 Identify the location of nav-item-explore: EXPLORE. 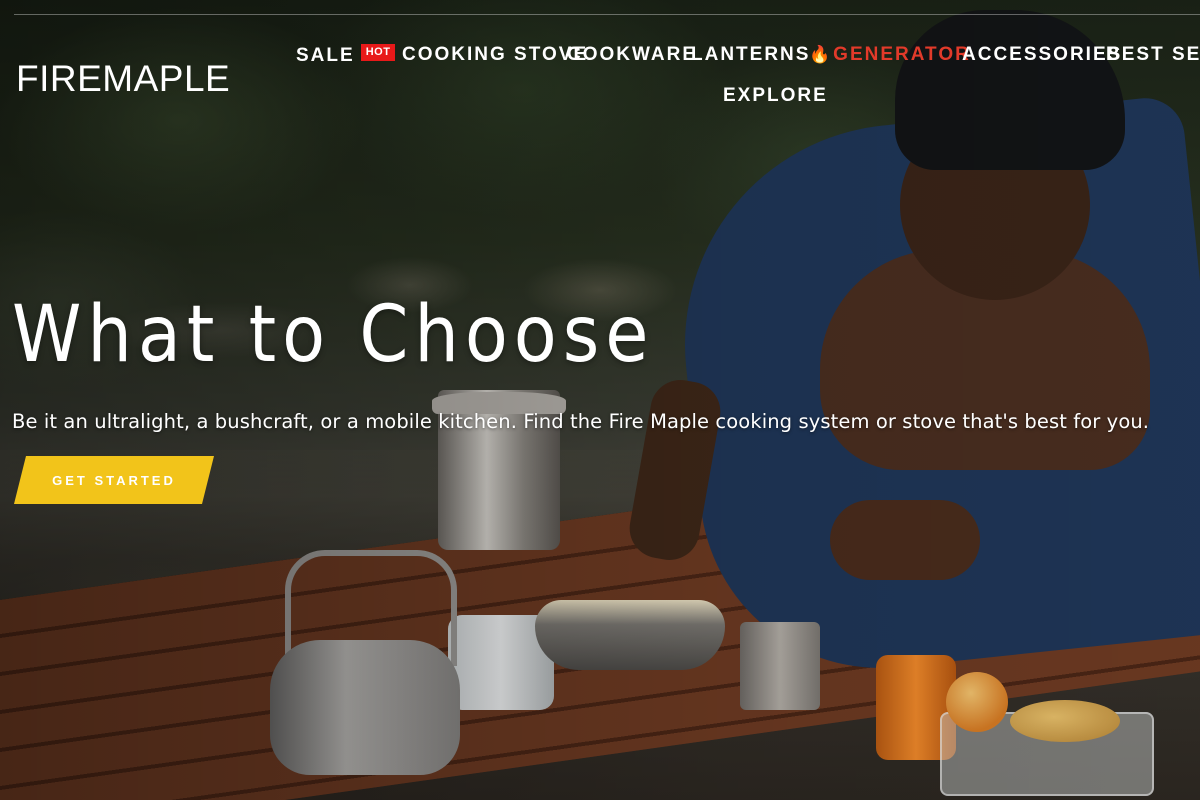
(775, 96).